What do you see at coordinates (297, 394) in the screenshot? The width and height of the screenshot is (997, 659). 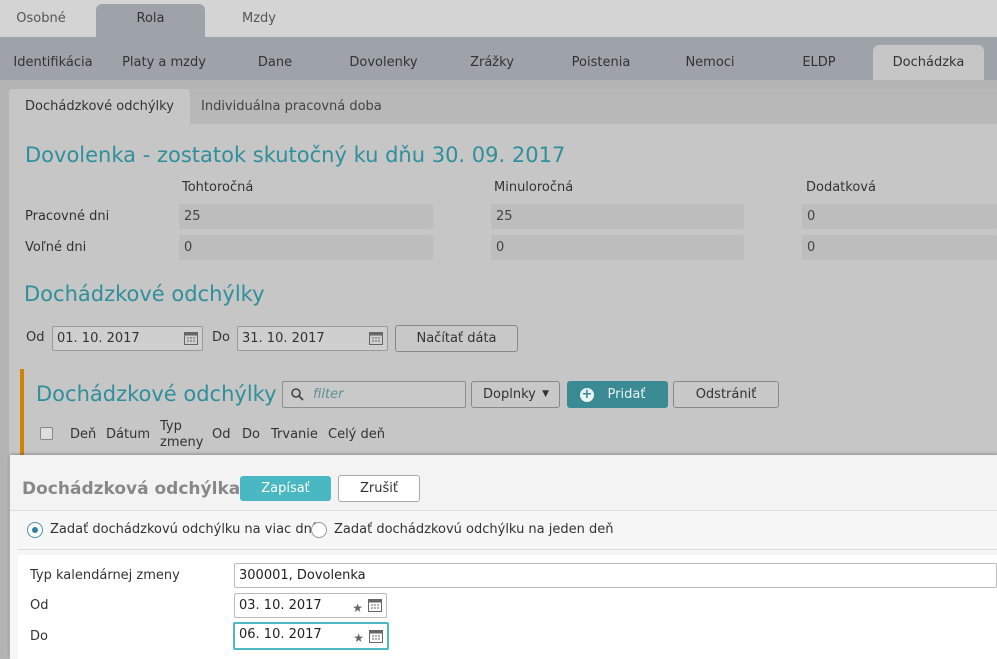 I see `search-icon` at bounding box center [297, 394].